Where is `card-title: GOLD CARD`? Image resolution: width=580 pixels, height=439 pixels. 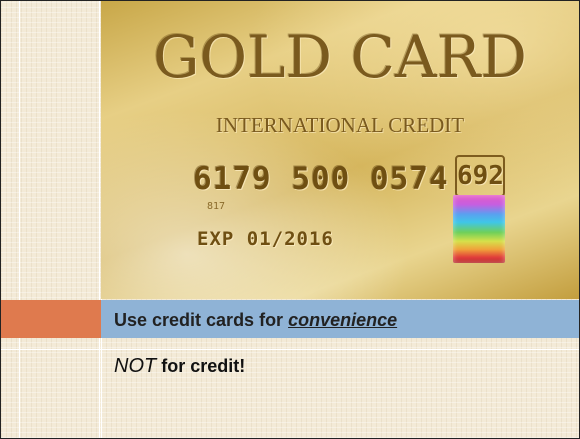 card-title: GOLD CARD is located at coordinates (340, 57).